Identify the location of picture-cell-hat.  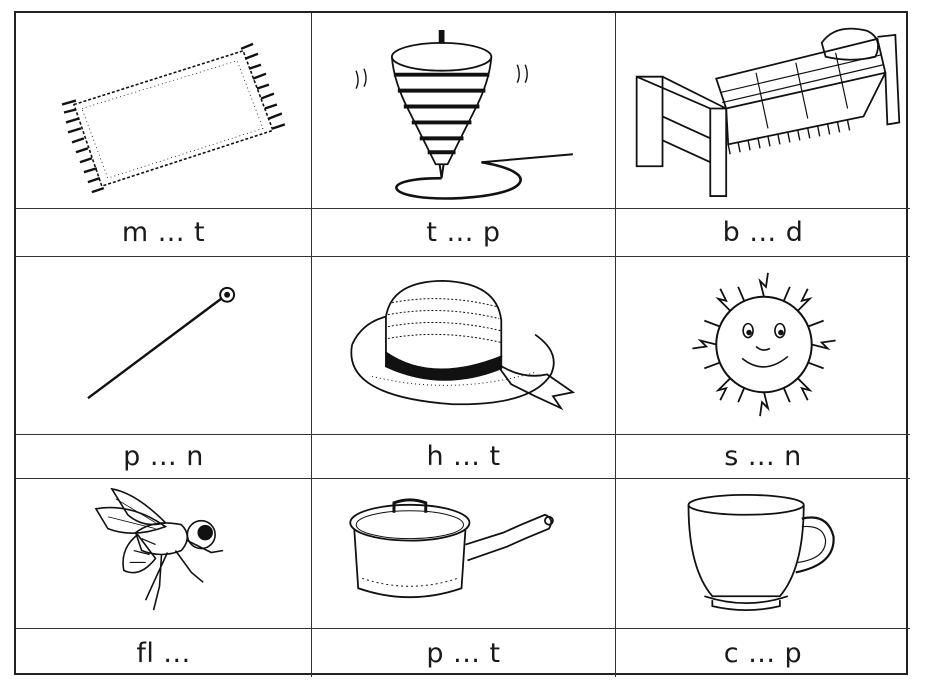
(464, 346).